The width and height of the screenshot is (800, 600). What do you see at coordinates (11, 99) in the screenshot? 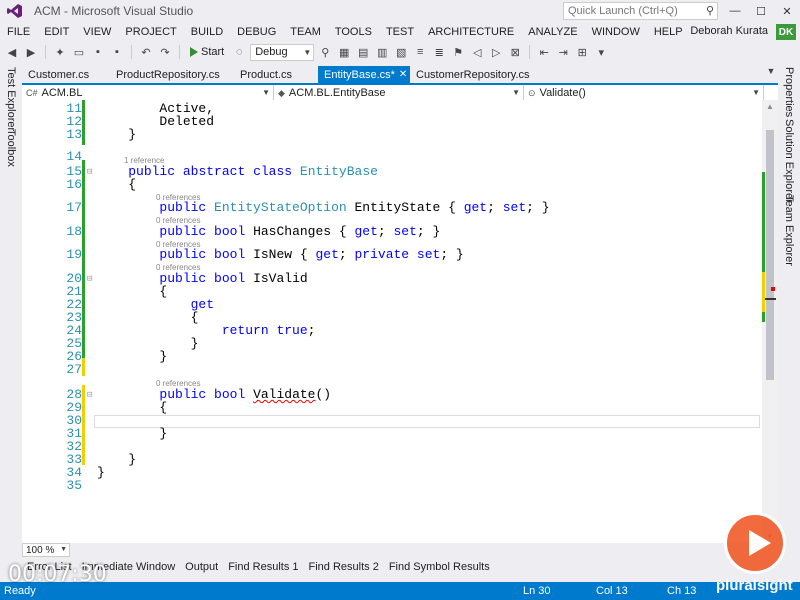
I see `test-explorer-tab: Test Explorer` at bounding box center [11, 99].